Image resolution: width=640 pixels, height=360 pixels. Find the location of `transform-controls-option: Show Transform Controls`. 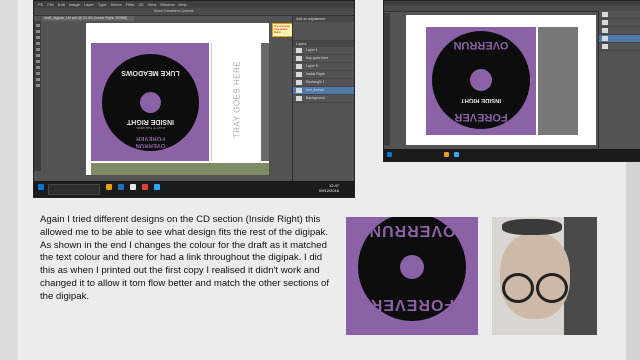

transform-controls-option: Show Transform Controls is located at coordinates (174, 11).